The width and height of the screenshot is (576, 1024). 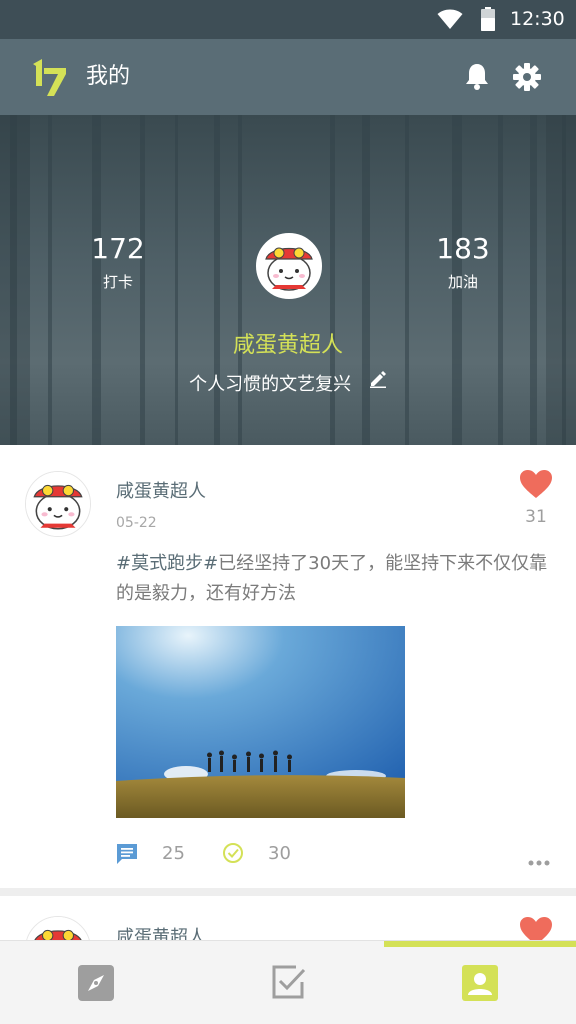 What do you see at coordinates (480, 944) in the screenshot?
I see `active-tab-indicator` at bounding box center [480, 944].